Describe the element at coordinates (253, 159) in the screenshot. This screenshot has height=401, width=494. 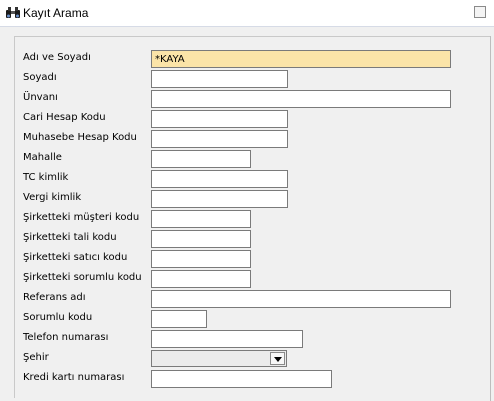
I see `field-row-district: Mahalle` at that location.